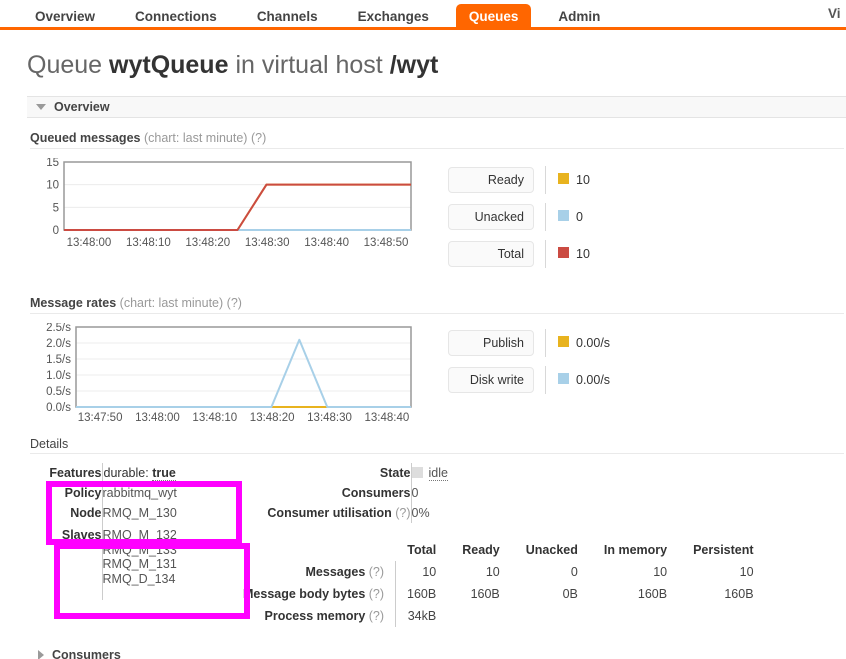 The height and width of the screenshot is (659, 846). Describe the element at coordinates (86, 653) in the screenshot. I see `section-header-consumers-label: Consumers` at that location.